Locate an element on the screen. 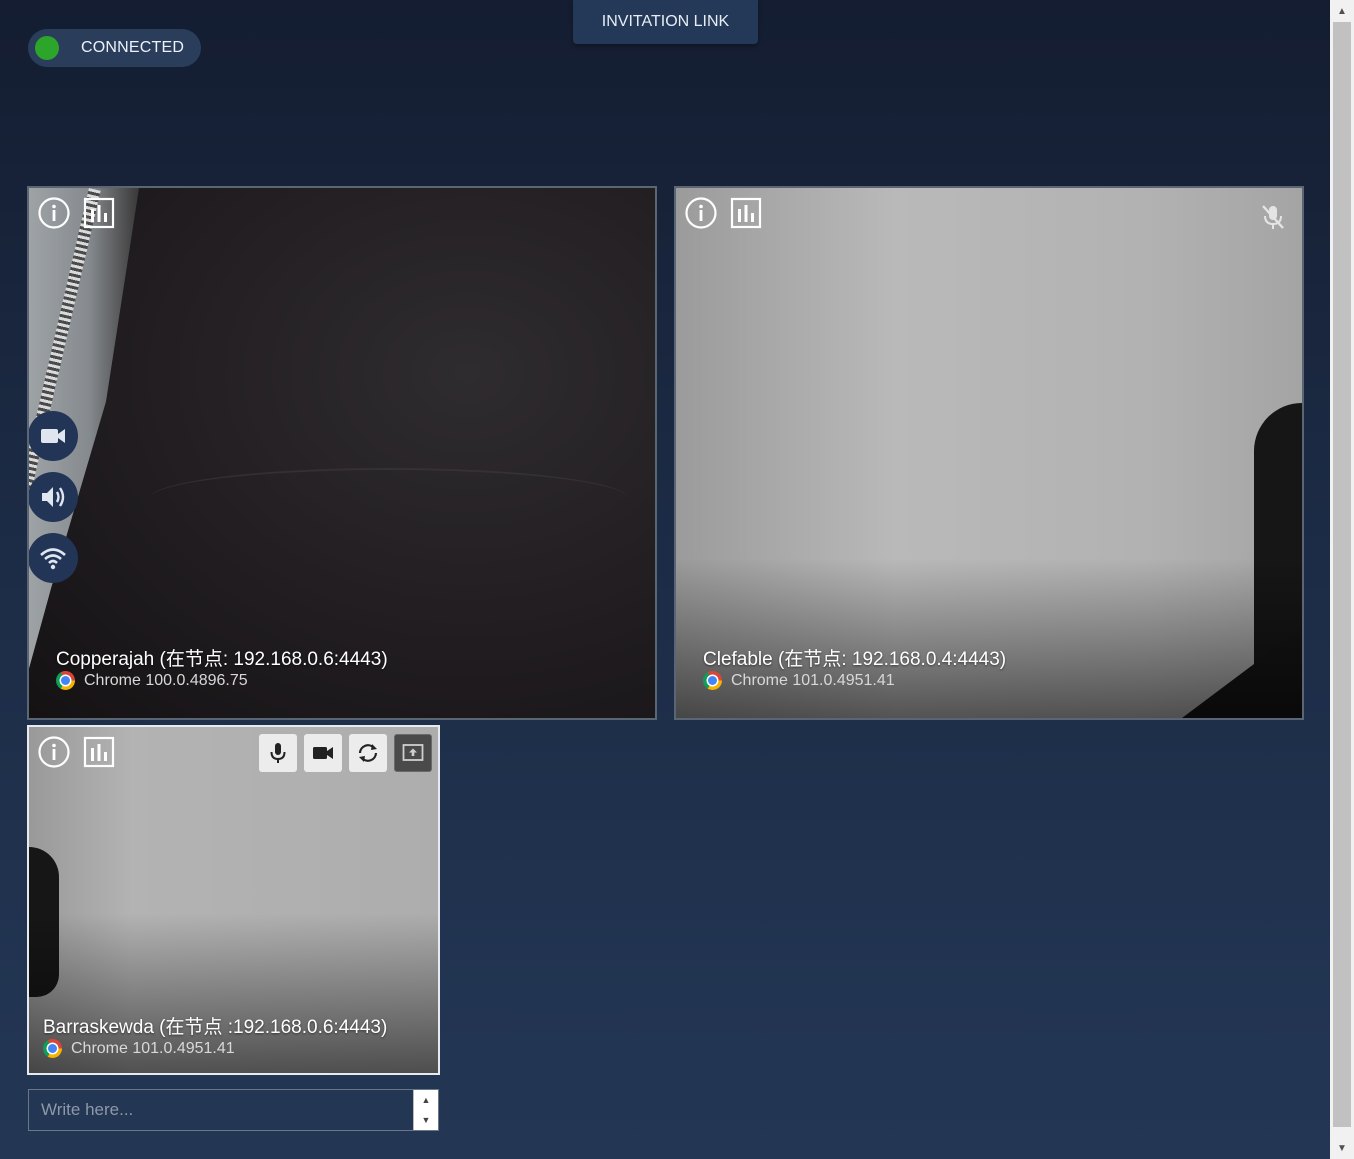  refresh-icon is located at coordinates (368, 753).